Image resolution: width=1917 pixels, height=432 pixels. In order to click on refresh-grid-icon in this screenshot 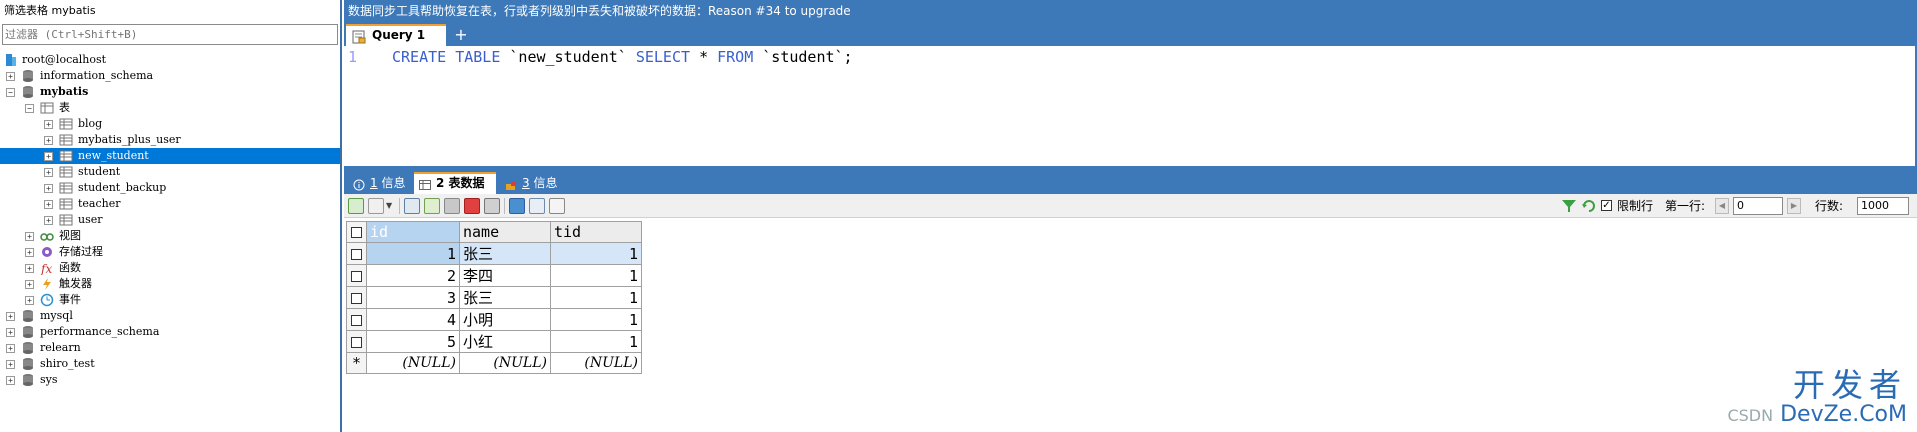, I will do `click(492, 206)`.